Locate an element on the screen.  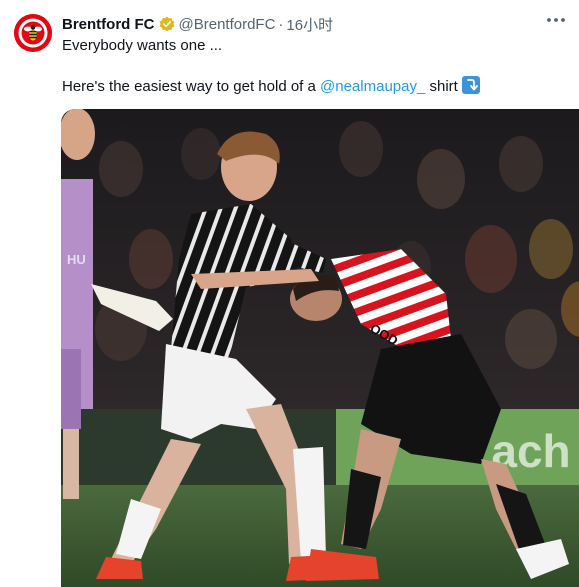
verified-badge-icon is located at coordinates (167, 24).